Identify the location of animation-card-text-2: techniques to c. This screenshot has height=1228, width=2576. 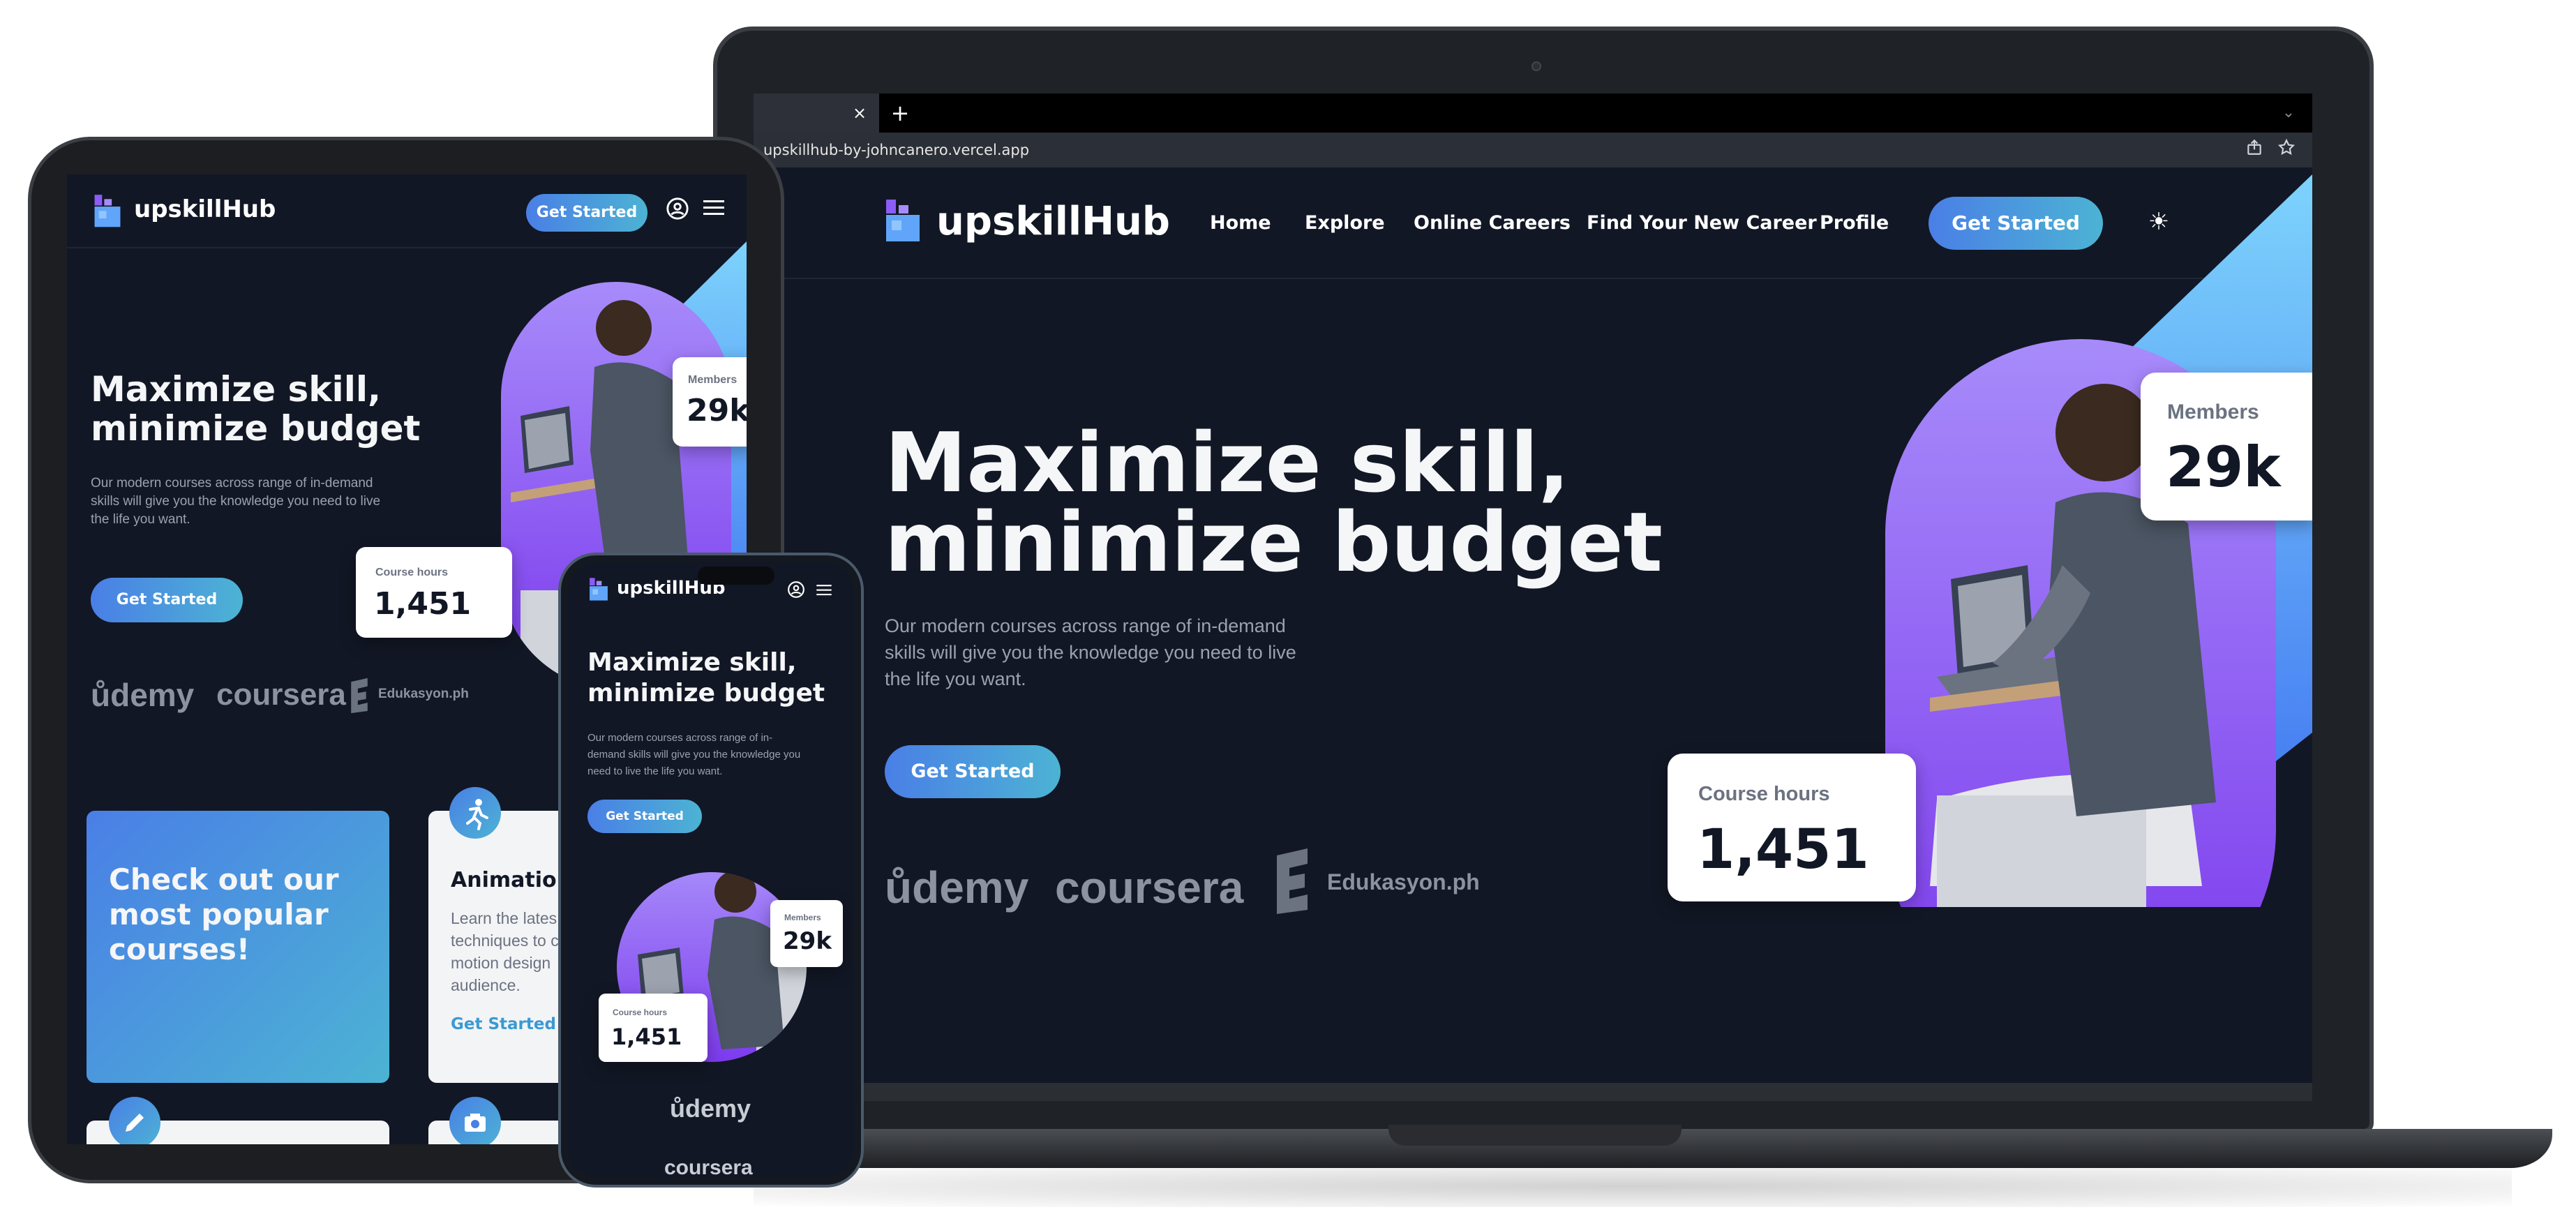
(505, 940).